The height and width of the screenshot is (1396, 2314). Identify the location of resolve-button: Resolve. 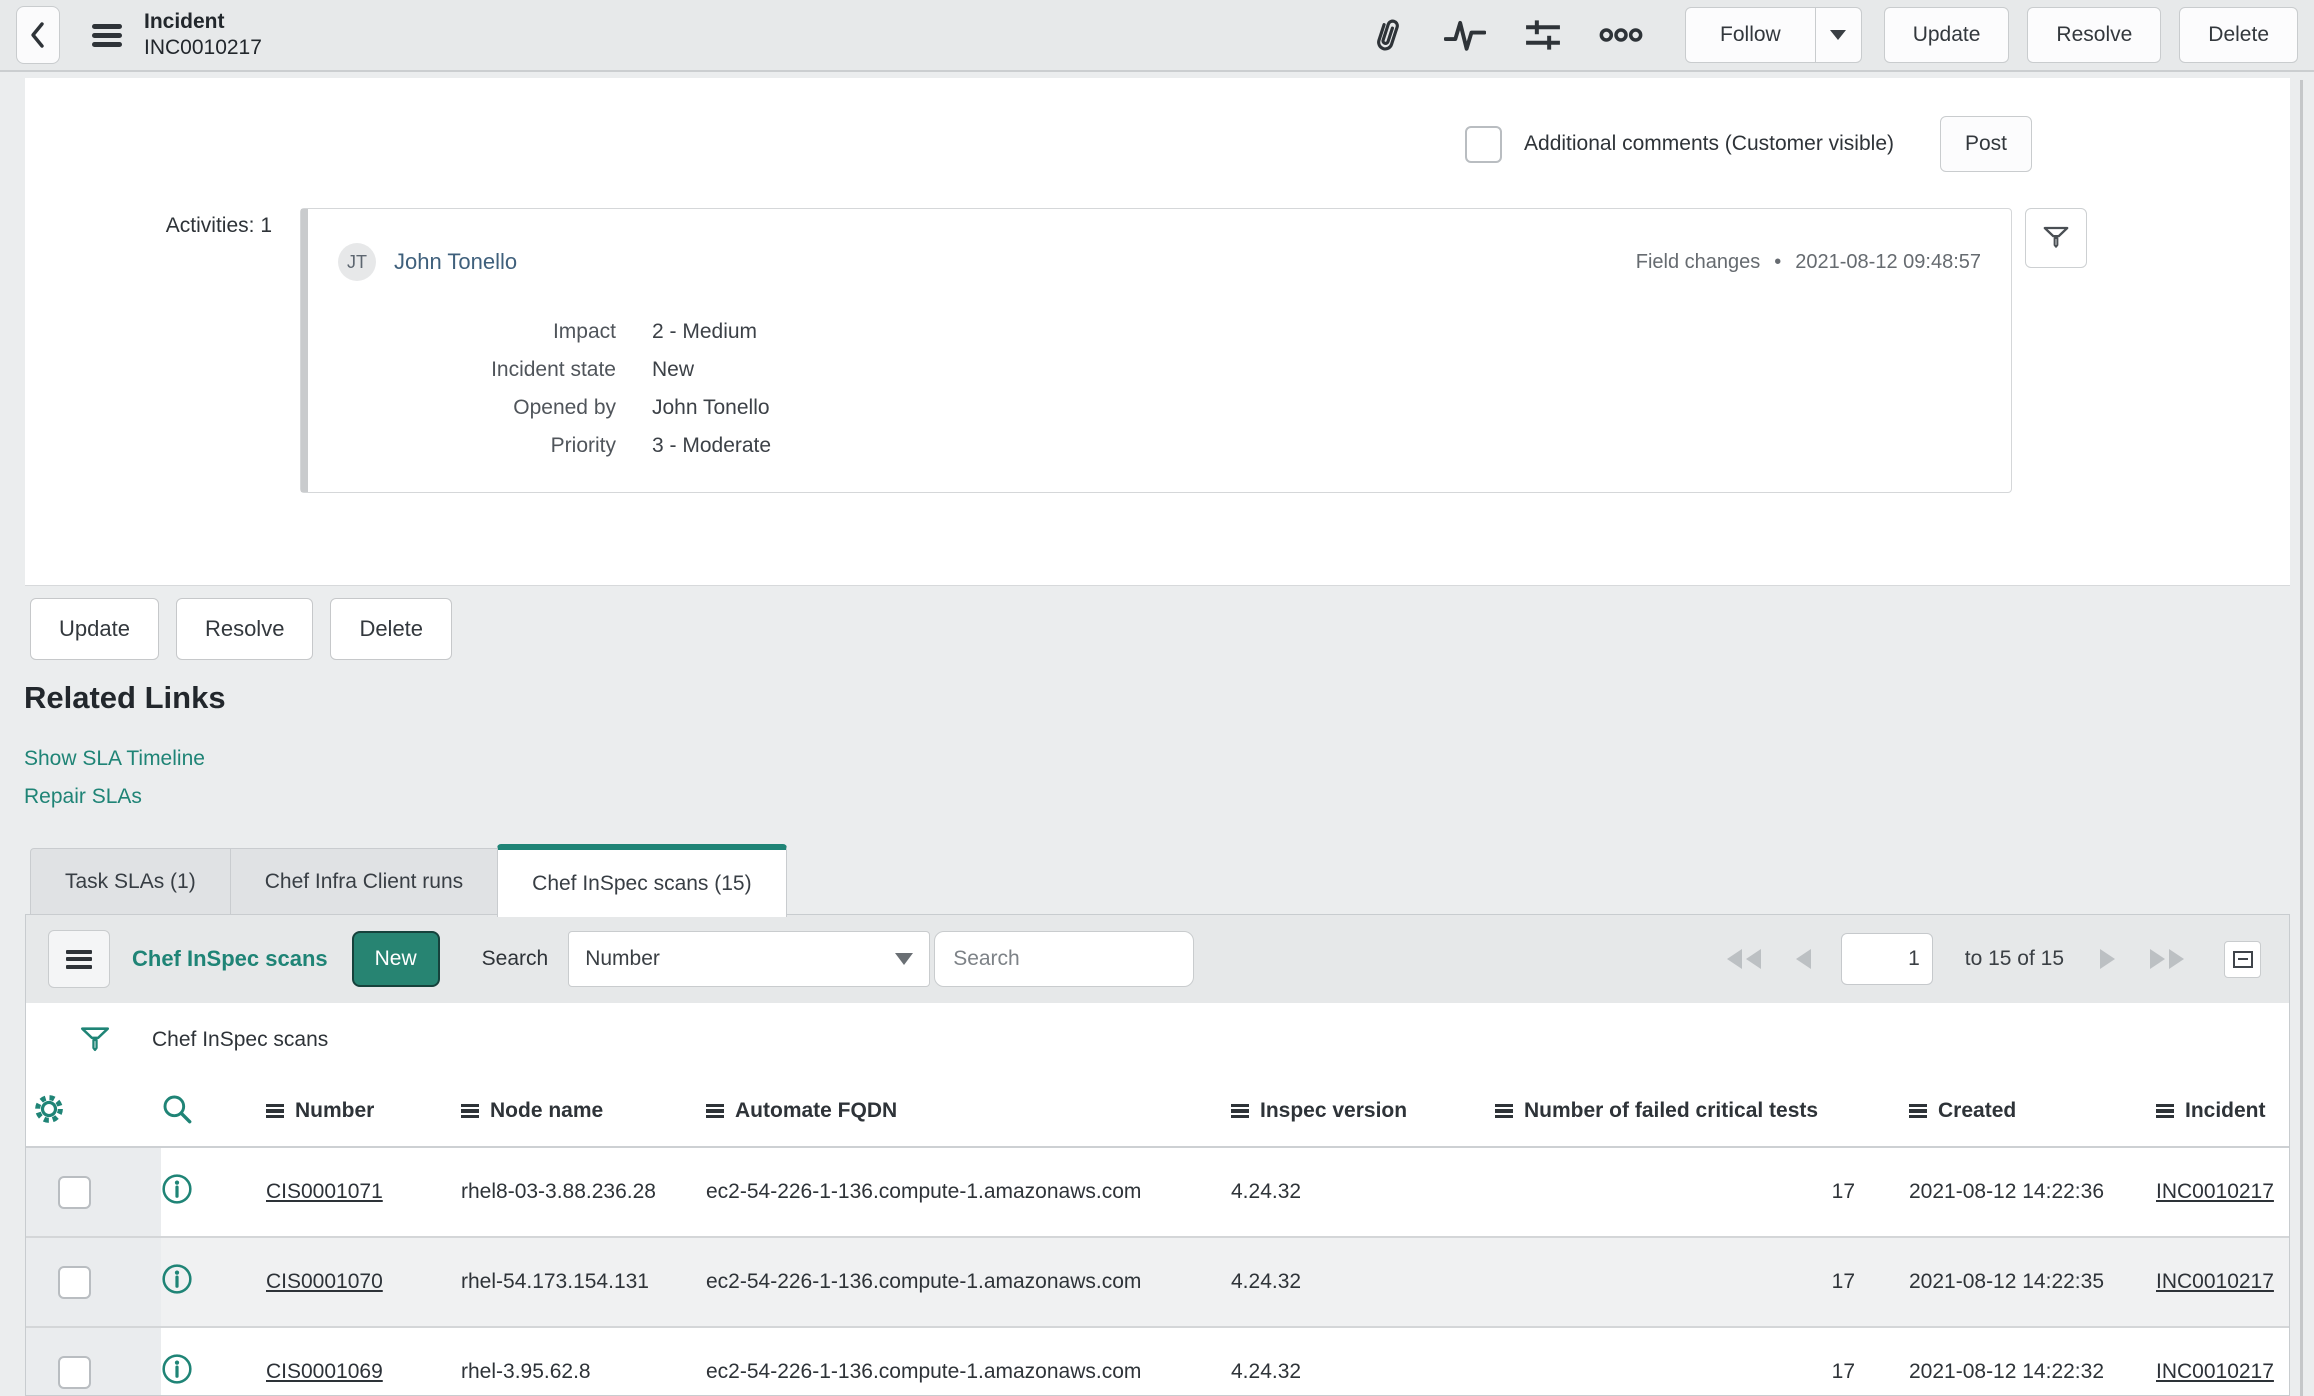
(244, 629).